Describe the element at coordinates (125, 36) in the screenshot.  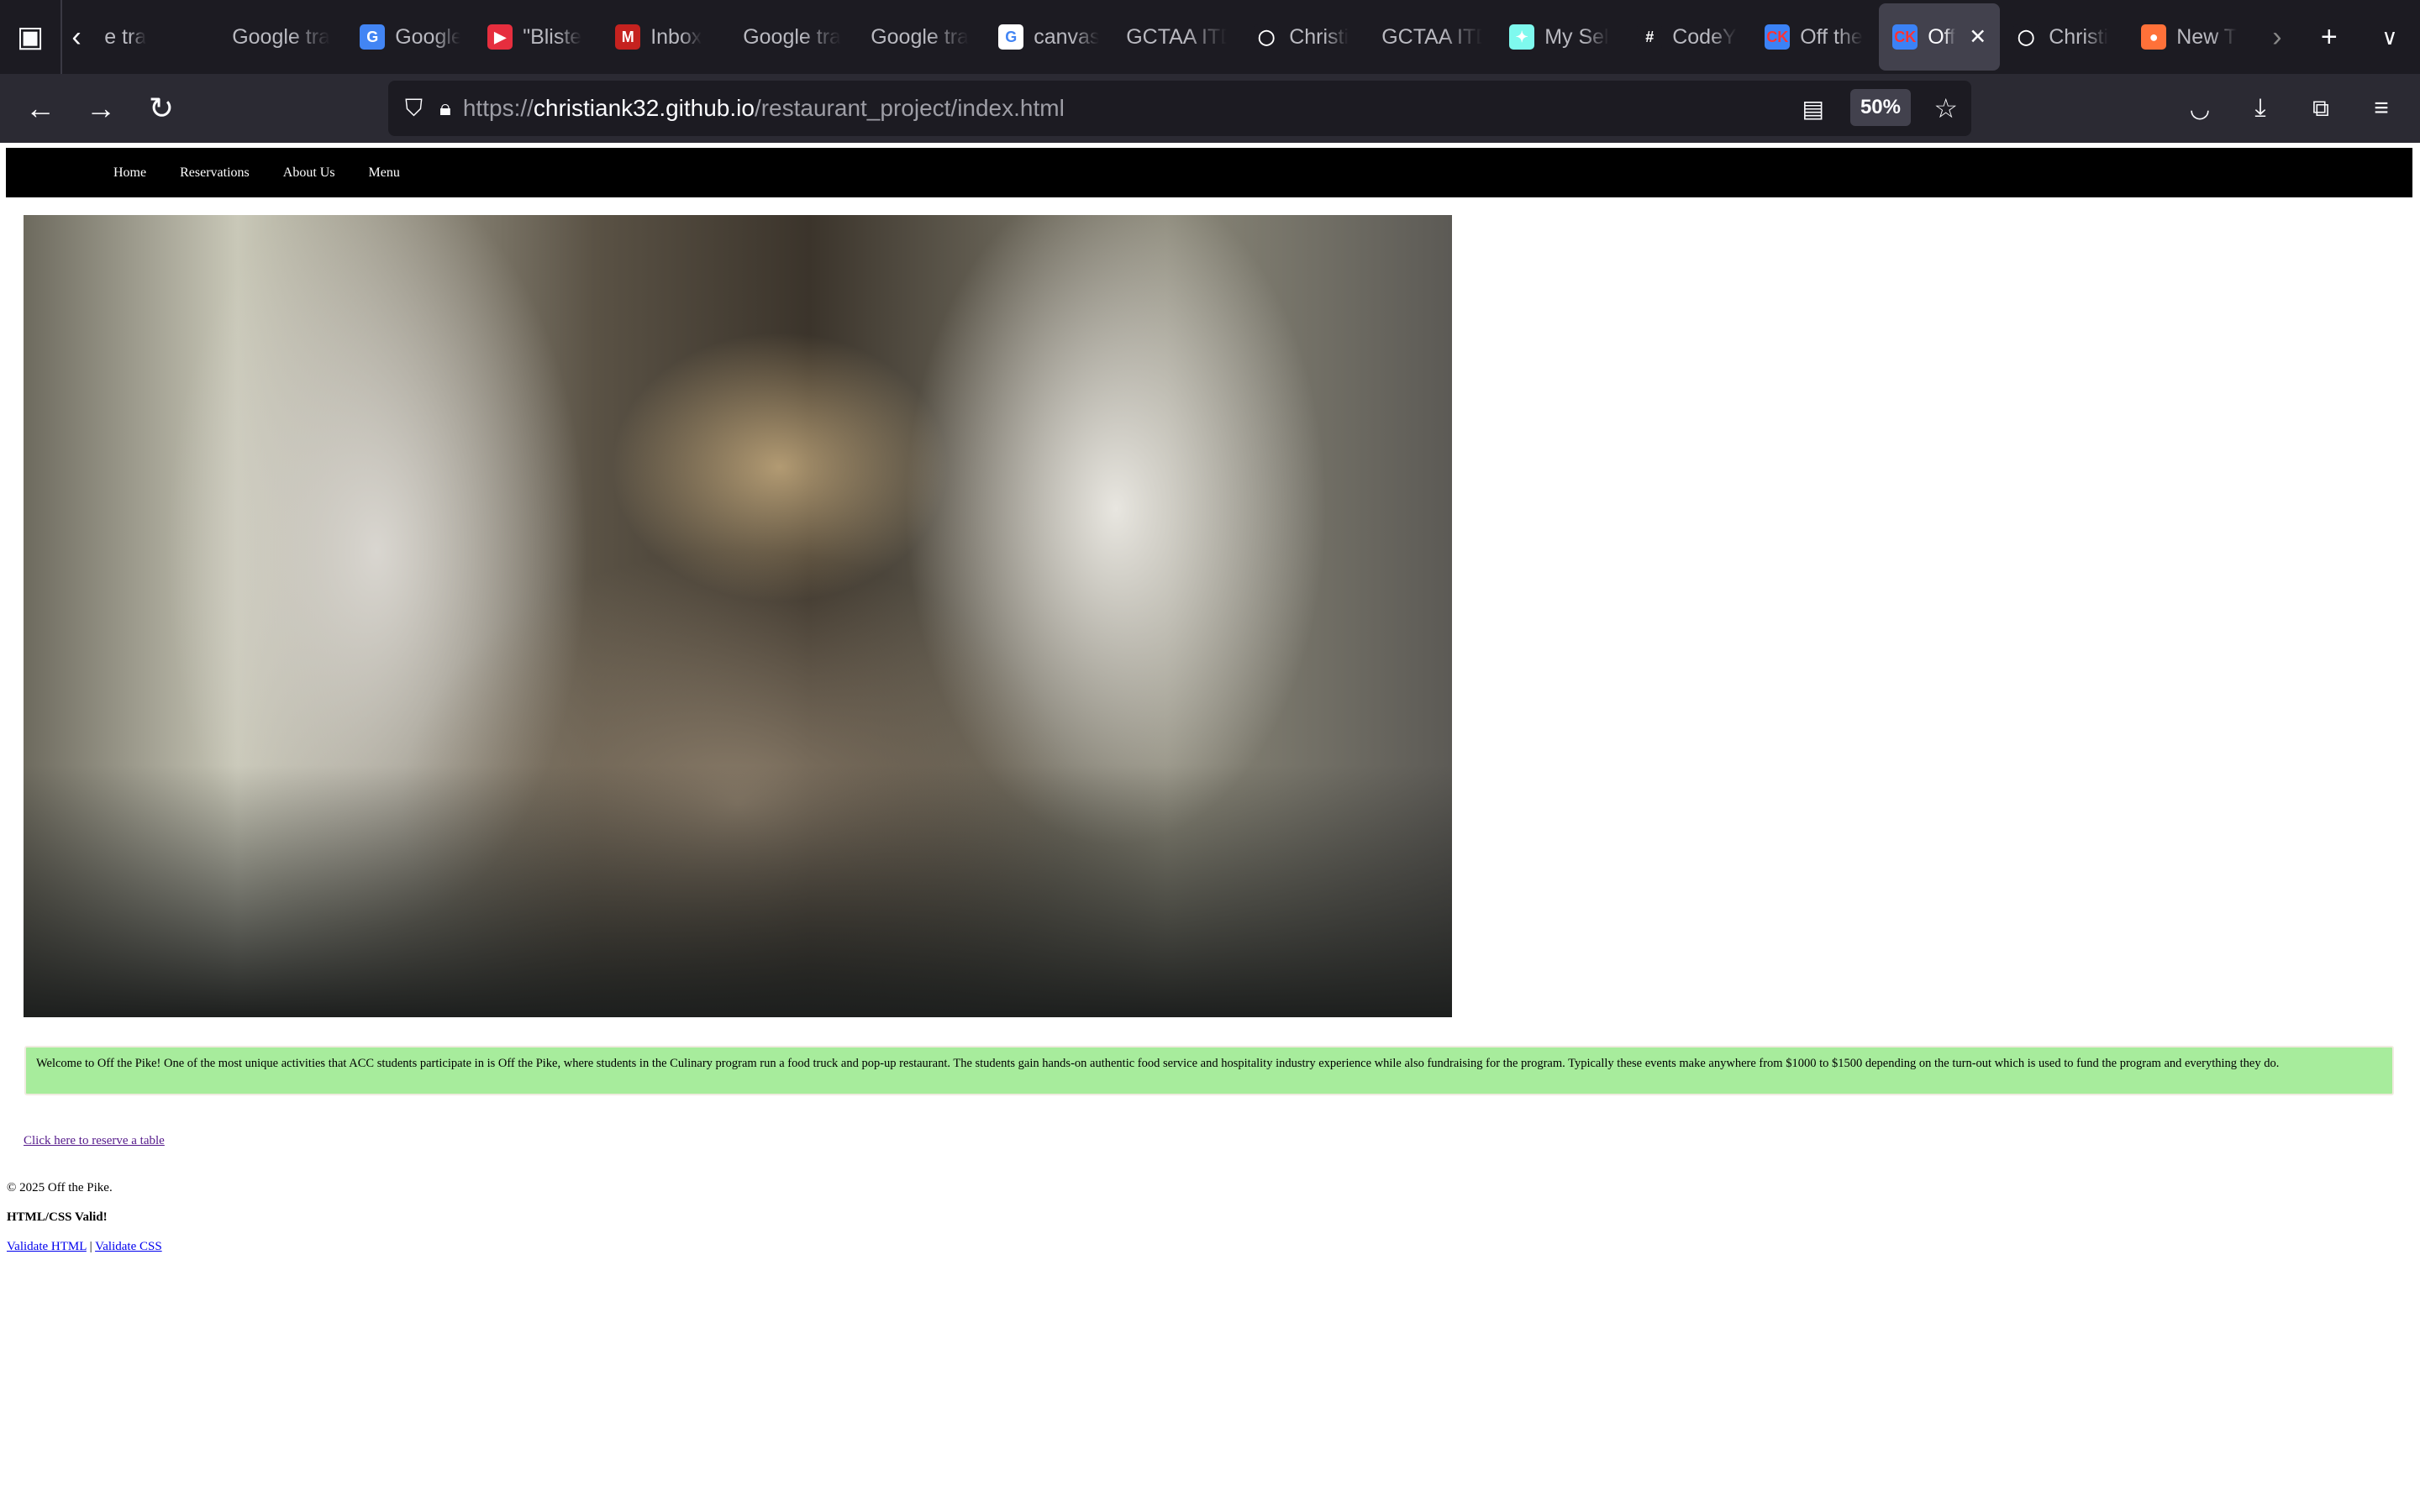
I see `tab-label: e tra` at that location.